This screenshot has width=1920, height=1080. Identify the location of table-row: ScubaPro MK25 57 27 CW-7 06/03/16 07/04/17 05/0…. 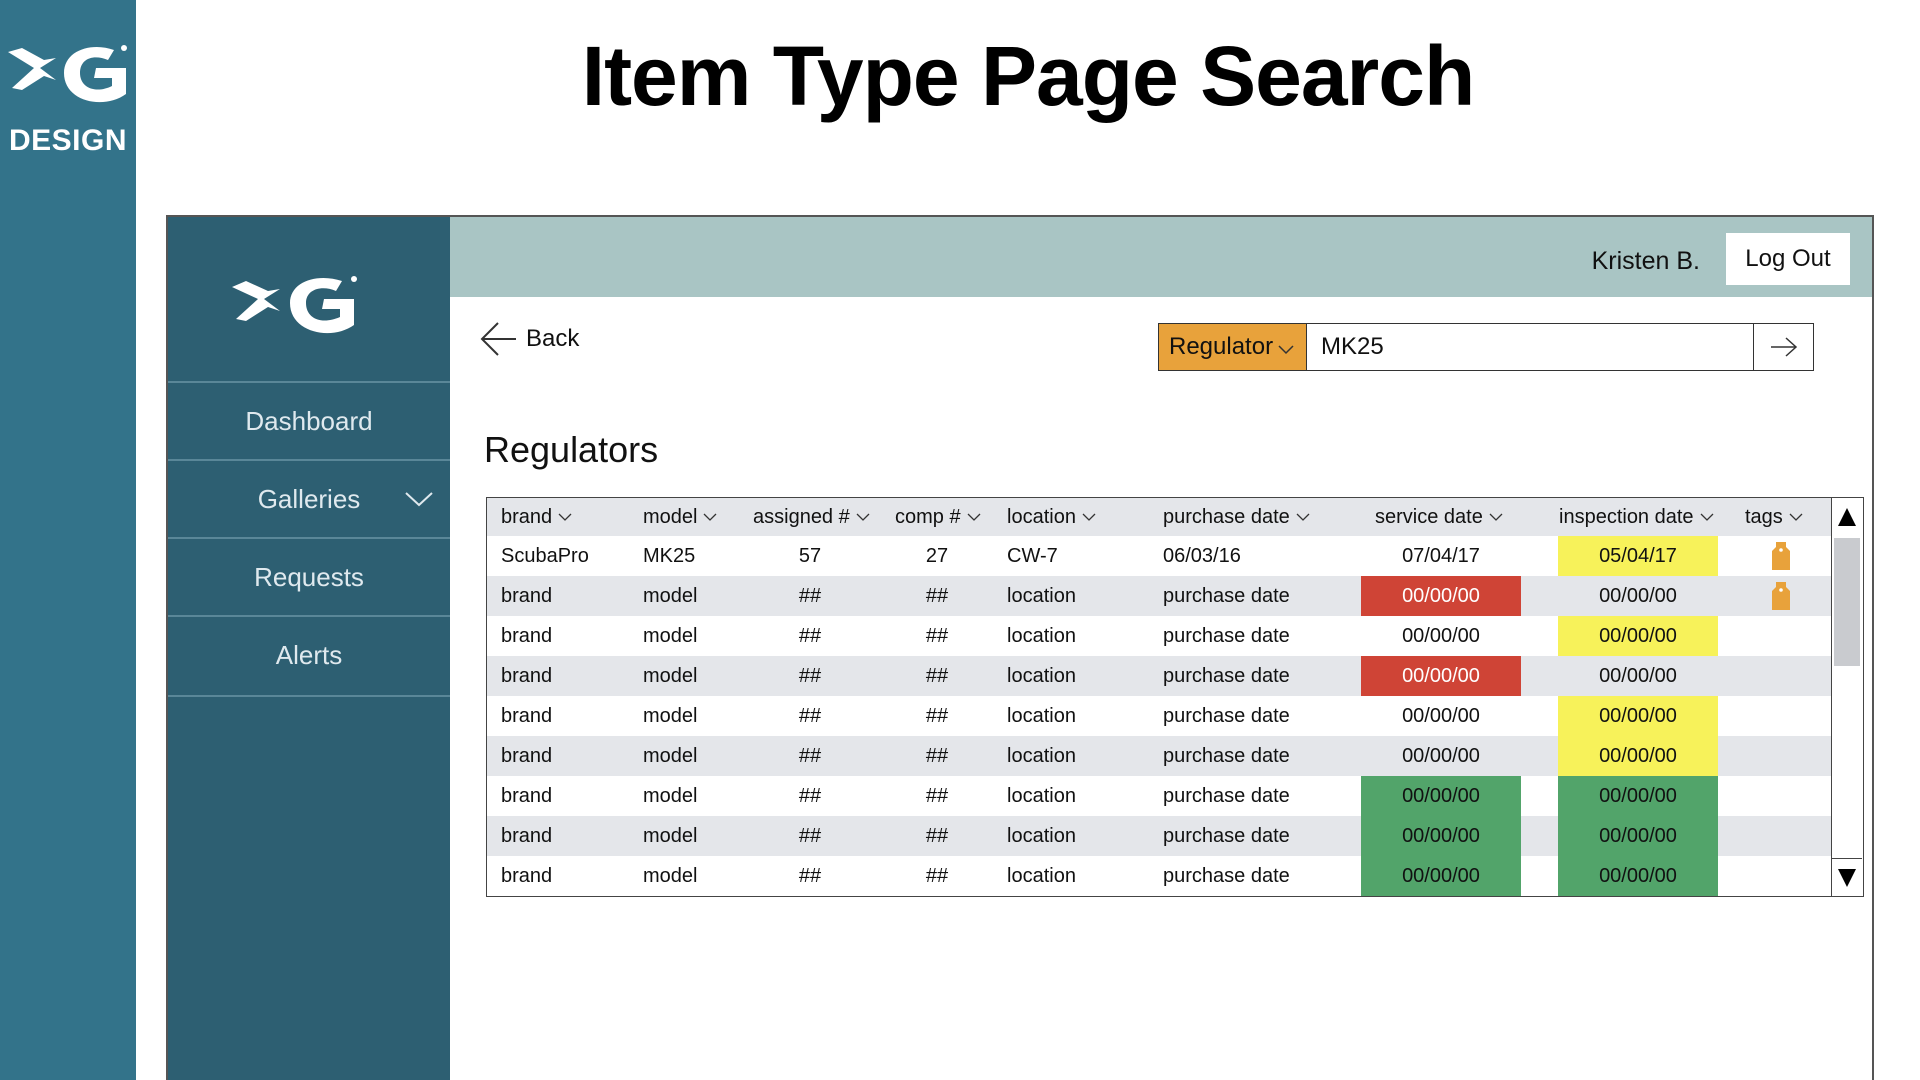
(1159, 556).